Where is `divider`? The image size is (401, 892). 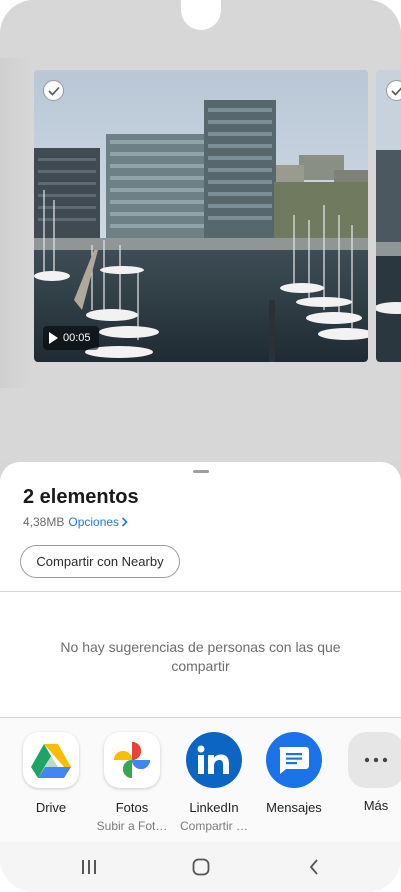 divider is located at coordinates (200, 591).